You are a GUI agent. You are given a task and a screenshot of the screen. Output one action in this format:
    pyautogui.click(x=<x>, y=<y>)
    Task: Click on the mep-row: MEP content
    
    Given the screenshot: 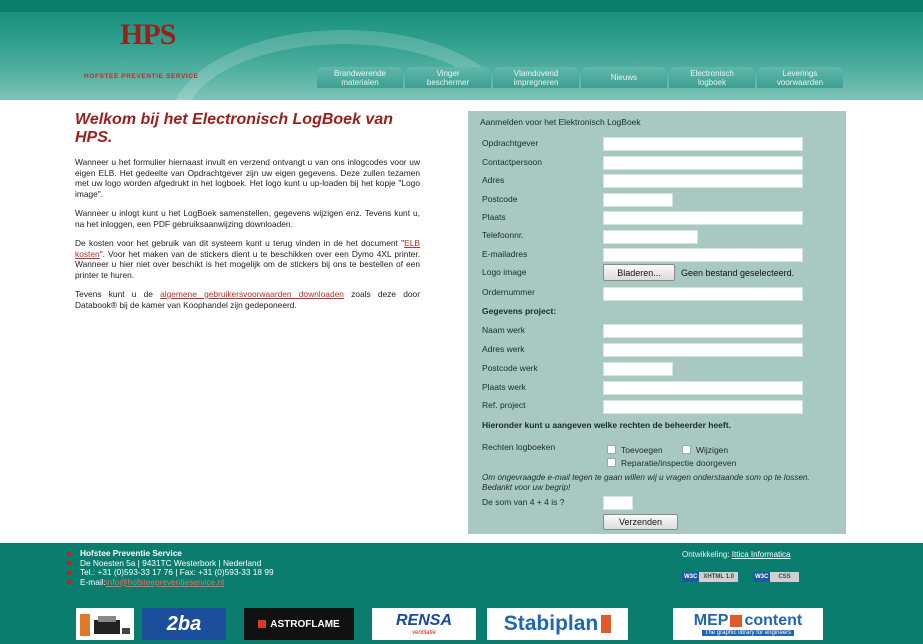 What is the action you would take?
    pyautogui.click(x=748, y=621)
    